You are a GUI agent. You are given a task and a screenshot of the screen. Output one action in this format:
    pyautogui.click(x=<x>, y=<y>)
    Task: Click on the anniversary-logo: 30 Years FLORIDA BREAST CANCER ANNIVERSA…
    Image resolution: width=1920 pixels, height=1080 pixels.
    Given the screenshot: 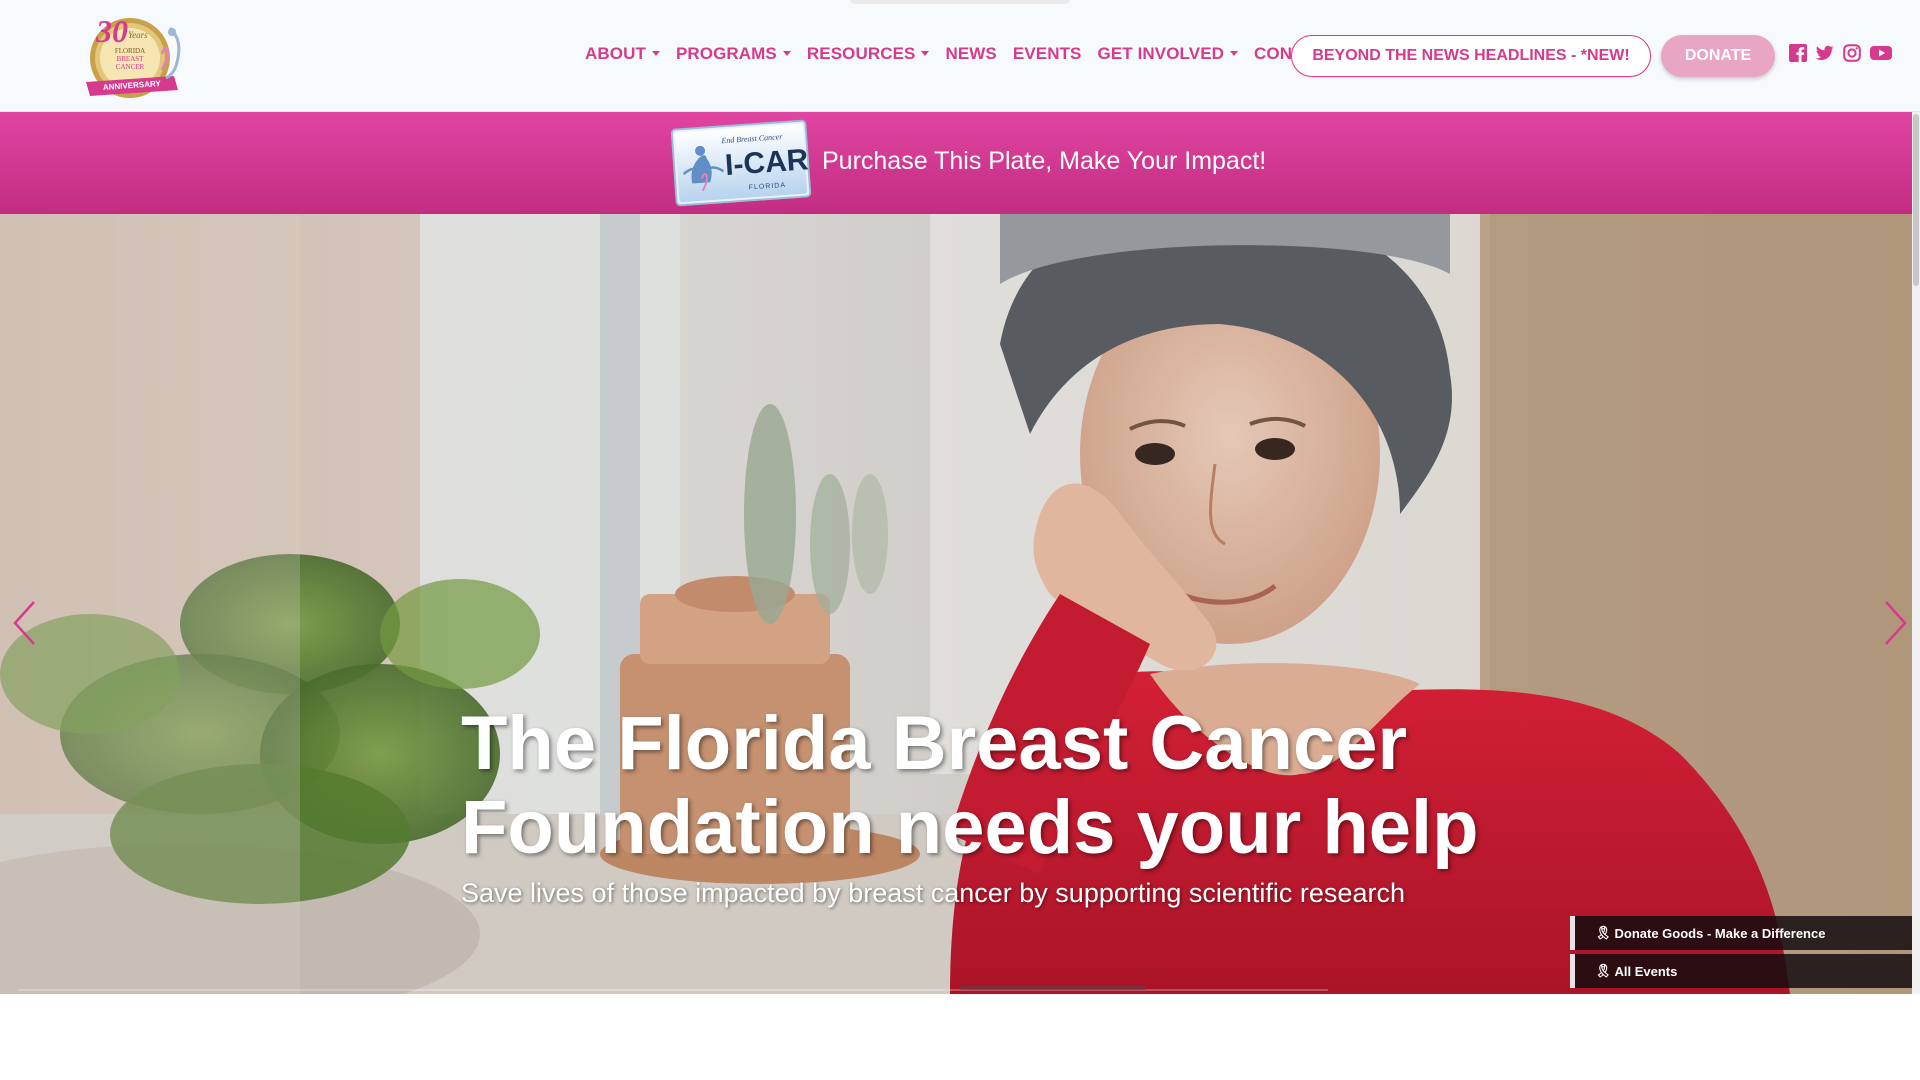 What is the action you would take?
    pyautogui.click(x=134, y=56)
    